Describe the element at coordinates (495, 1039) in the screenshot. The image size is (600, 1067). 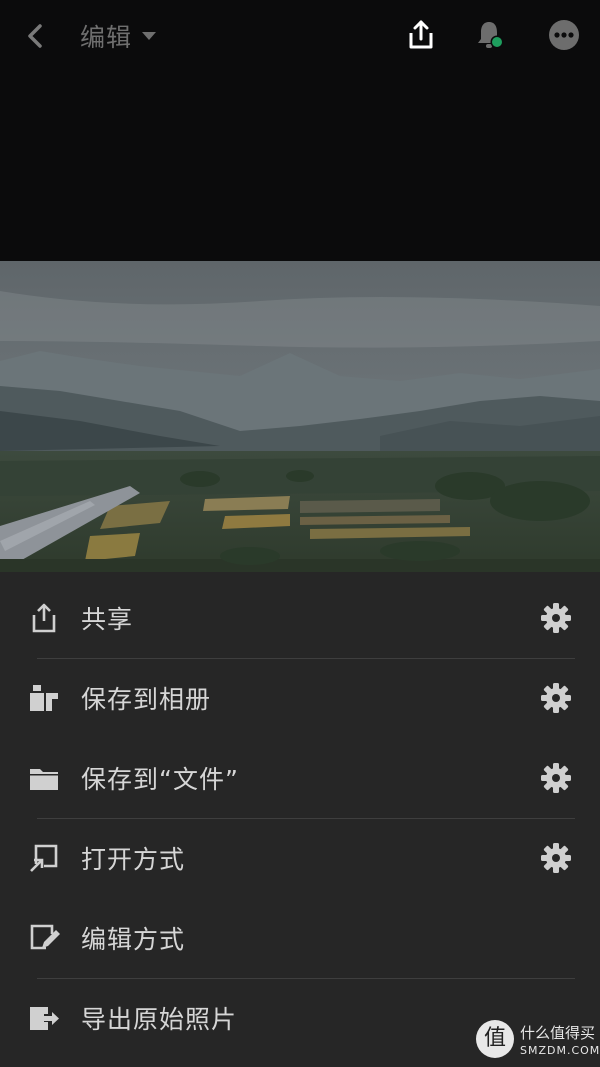
I see `watermark-logo: 值` at that location.